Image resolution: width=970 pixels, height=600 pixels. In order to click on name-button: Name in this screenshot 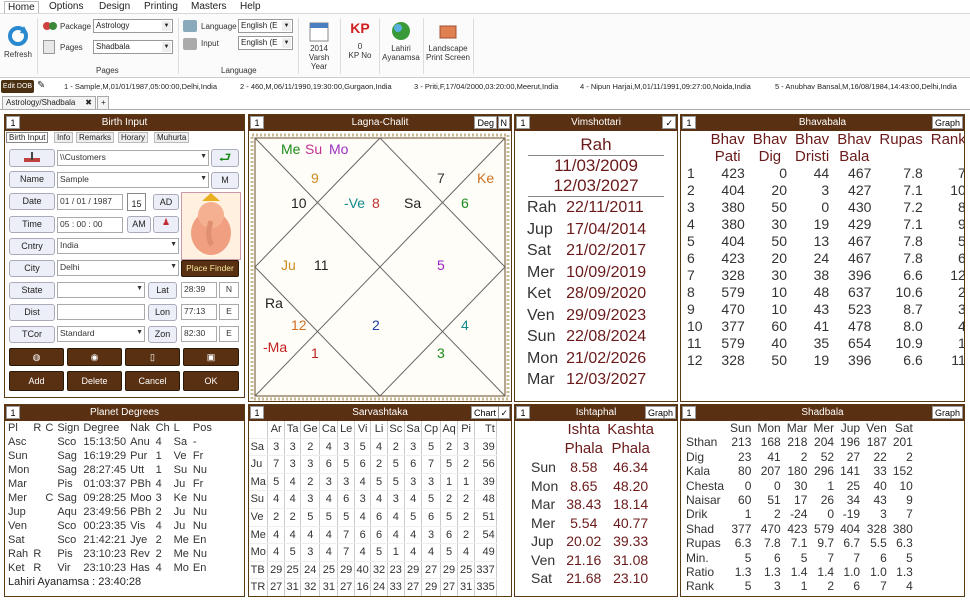, I will do `click(32, 179)`.